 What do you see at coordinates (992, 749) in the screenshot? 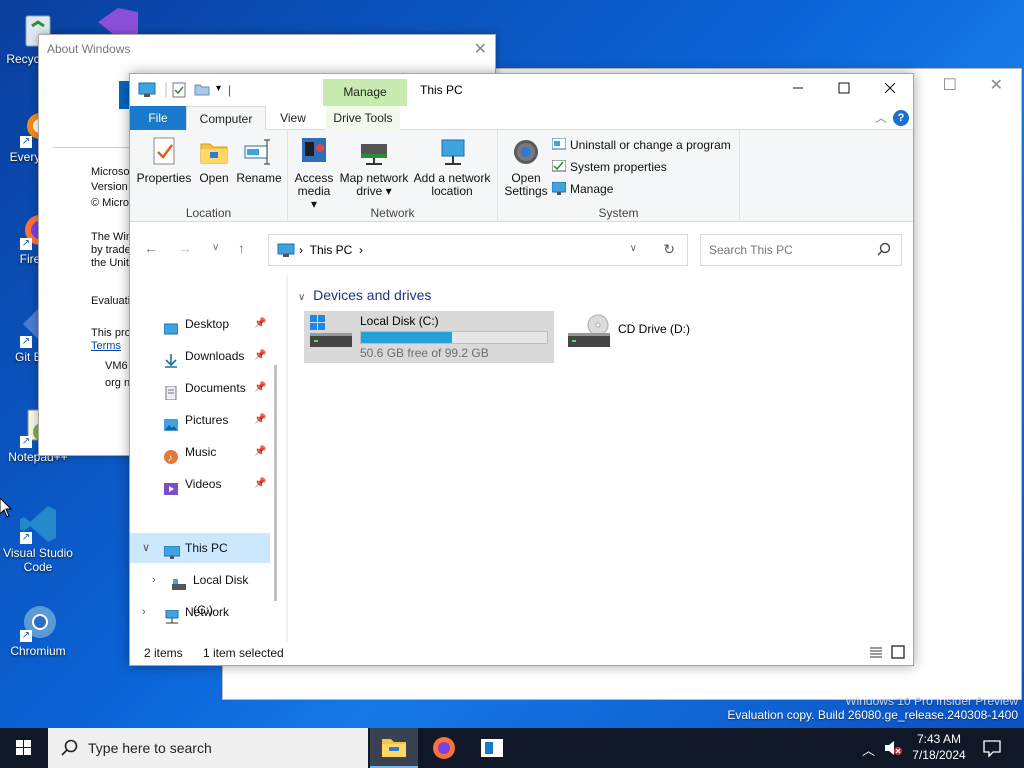
I see `notifications-icon` at bounding box center [992, 749].